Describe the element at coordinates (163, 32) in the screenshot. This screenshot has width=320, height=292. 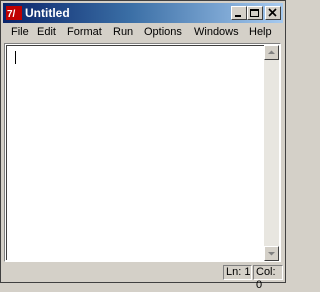
I see `menu-options: Options` at that location.